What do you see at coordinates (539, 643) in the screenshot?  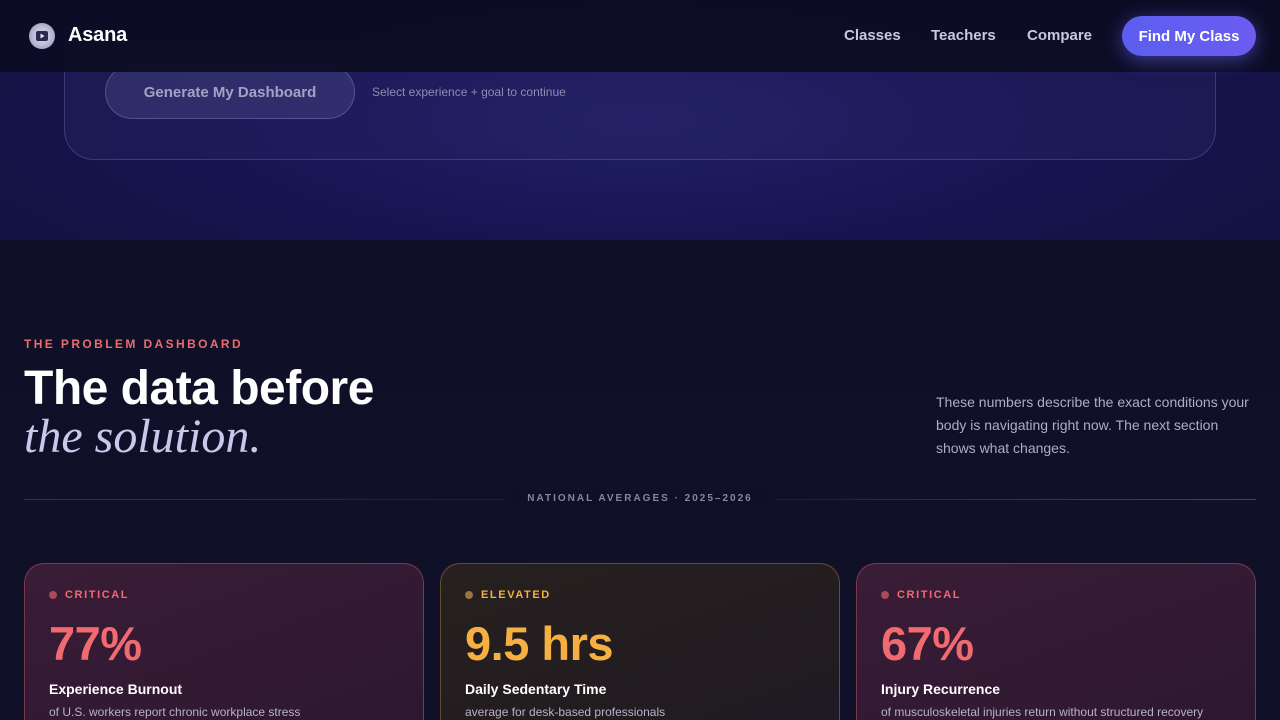 I see `stat-value: 9.5 hrs` at bounding box center [539, 643].